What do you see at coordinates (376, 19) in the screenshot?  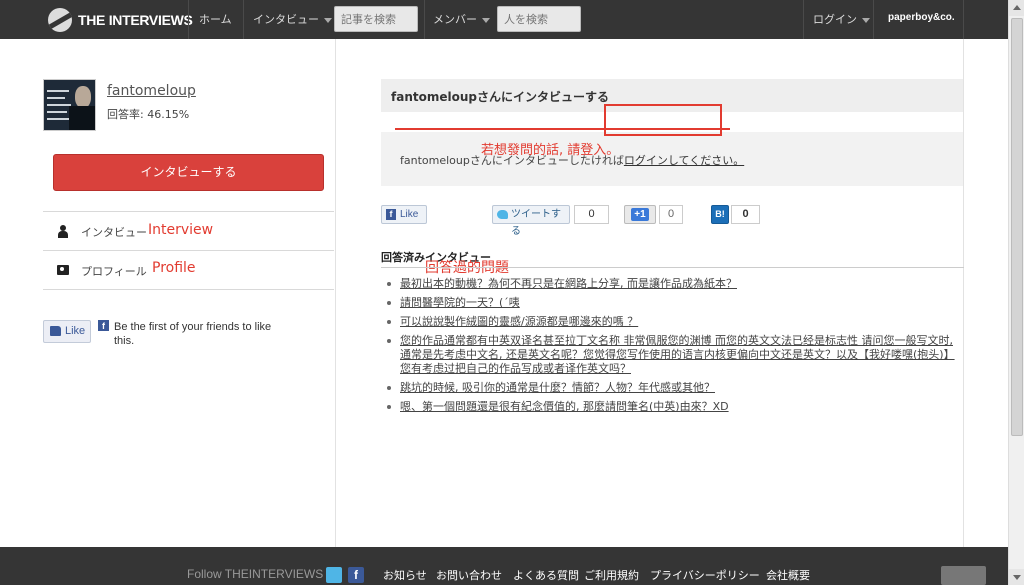 I see `search-articles-input` at bounding box center [376, 19].